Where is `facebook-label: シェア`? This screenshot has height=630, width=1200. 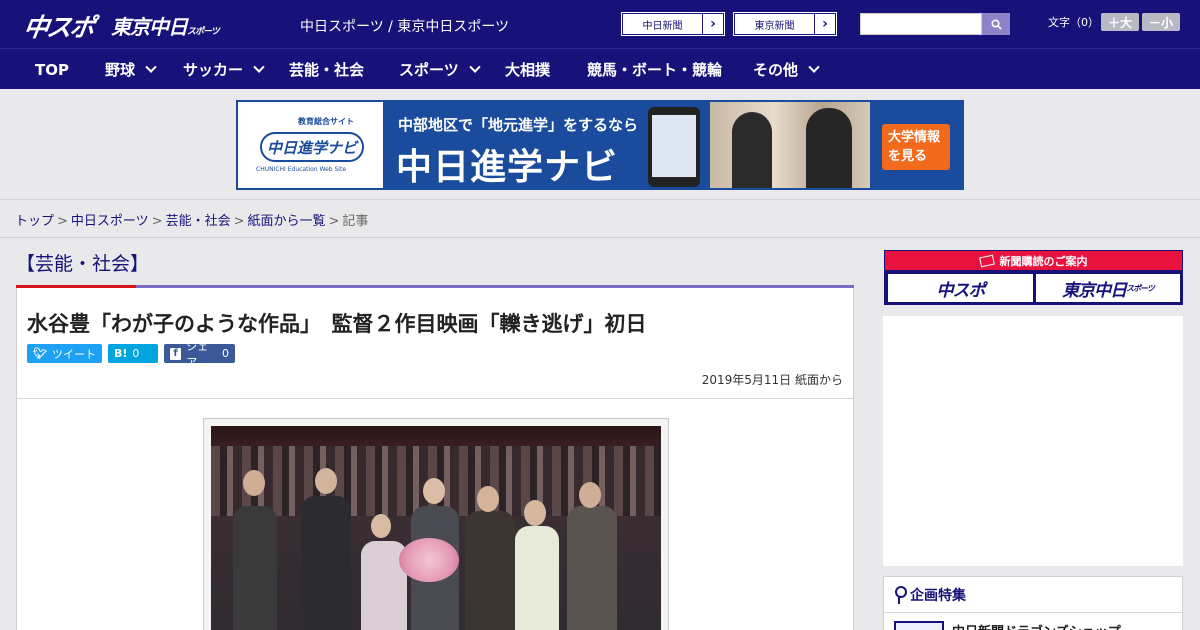
facebook-label: シェア is located at coordinates (197, 354).